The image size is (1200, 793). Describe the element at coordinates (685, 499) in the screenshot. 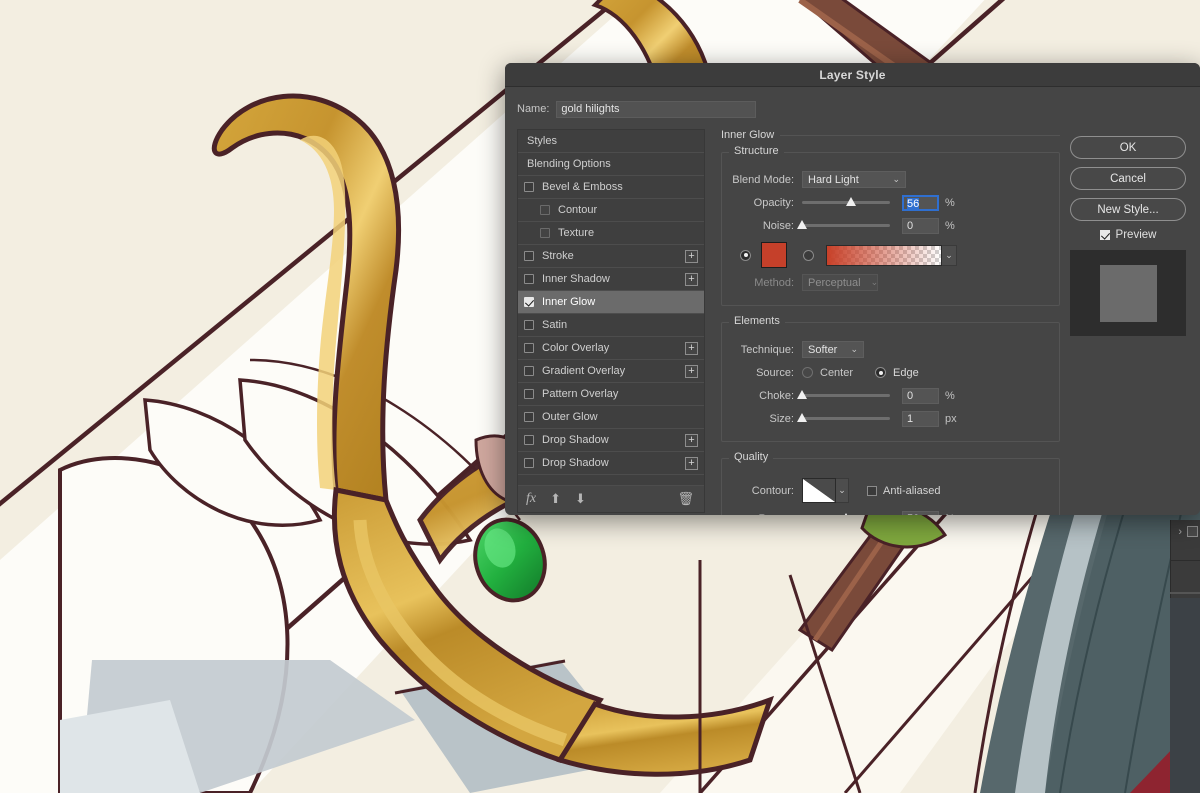

I see `trash-icon: 🗑` at that location.